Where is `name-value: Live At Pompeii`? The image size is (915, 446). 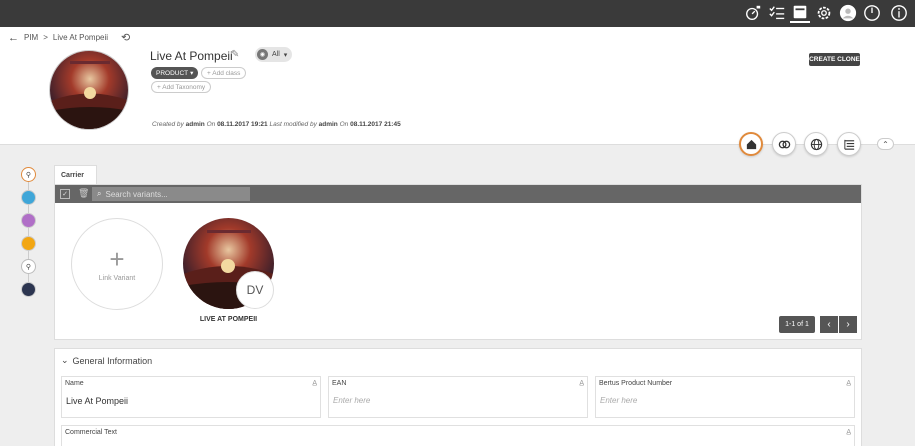 name-value: Live At Pompeii is located at coordinates (97, 401).